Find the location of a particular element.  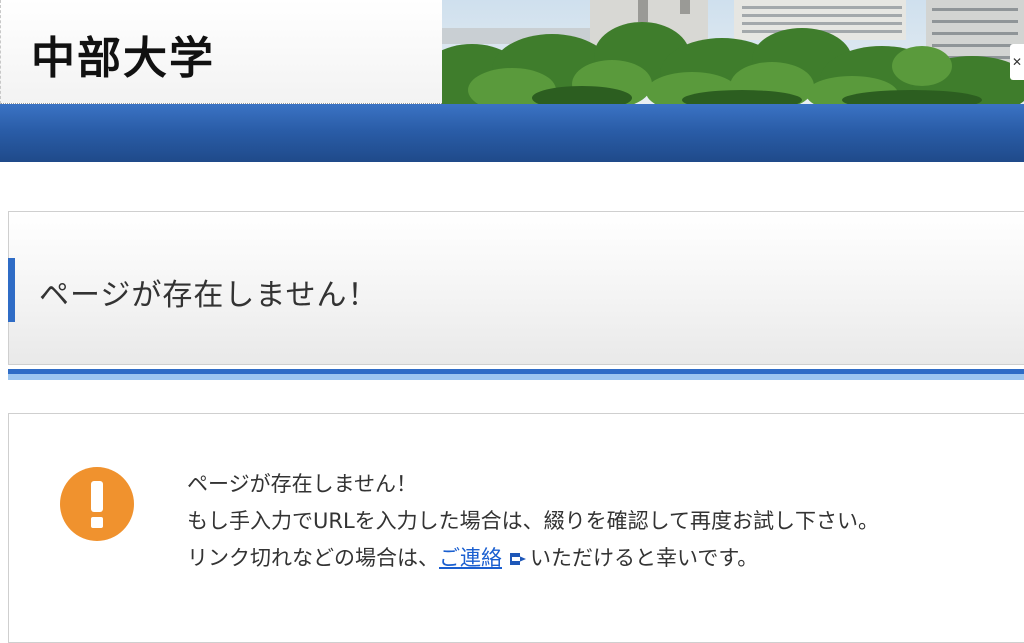

logo-area: 中部大学 is located at coordinates (221, 52).